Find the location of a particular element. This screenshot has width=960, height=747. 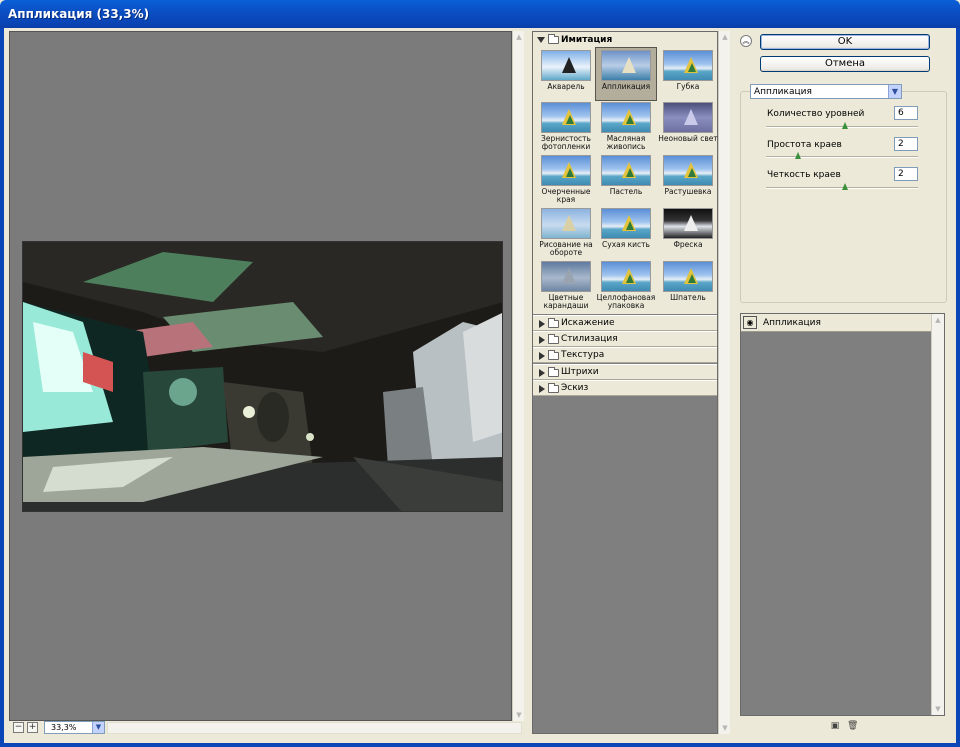

param-edge-fidelity-input: 2 is located at coordinates (906, 174).